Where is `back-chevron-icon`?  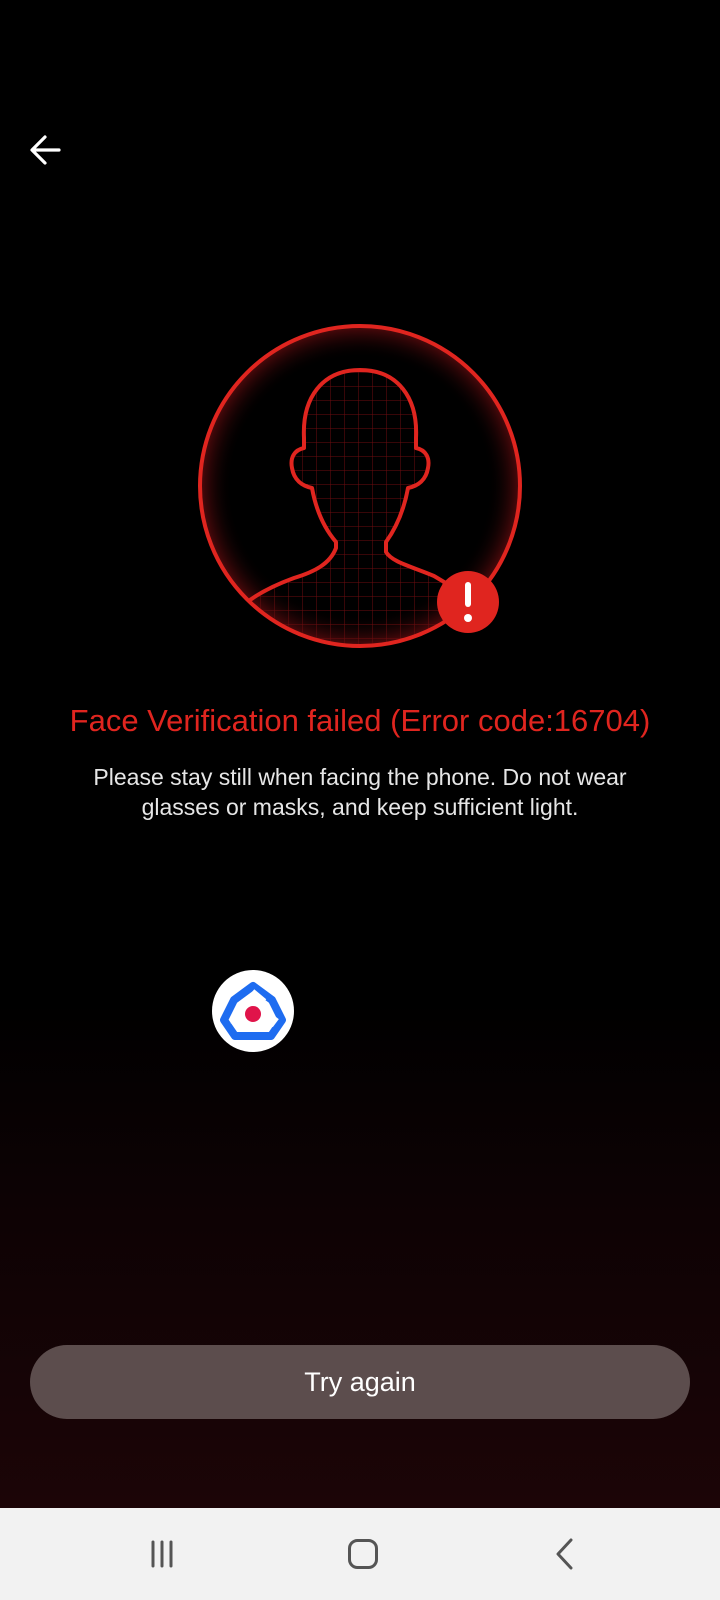
back-chevron-icon is located at coordinates (564, 1554).